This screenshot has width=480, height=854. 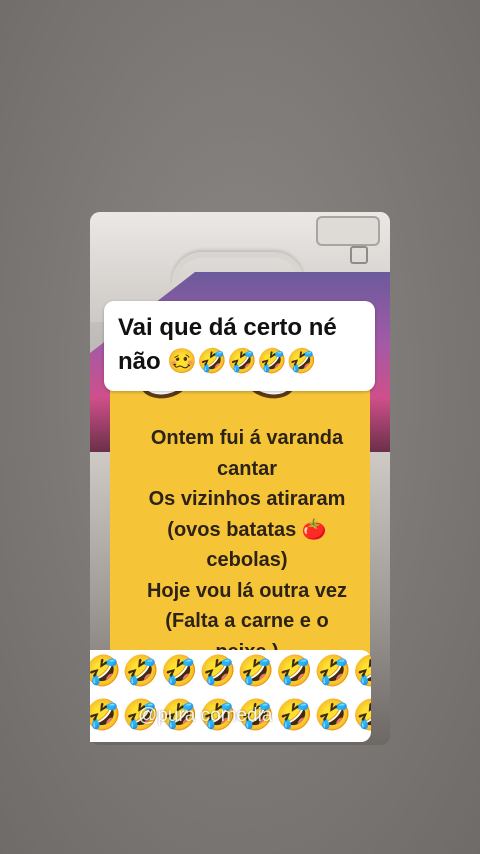 What do you see at coordinates (247, 499) in the screenshot?
I see `joke-line: Os vizinhos atiraram` at bounding box center [247, 499].